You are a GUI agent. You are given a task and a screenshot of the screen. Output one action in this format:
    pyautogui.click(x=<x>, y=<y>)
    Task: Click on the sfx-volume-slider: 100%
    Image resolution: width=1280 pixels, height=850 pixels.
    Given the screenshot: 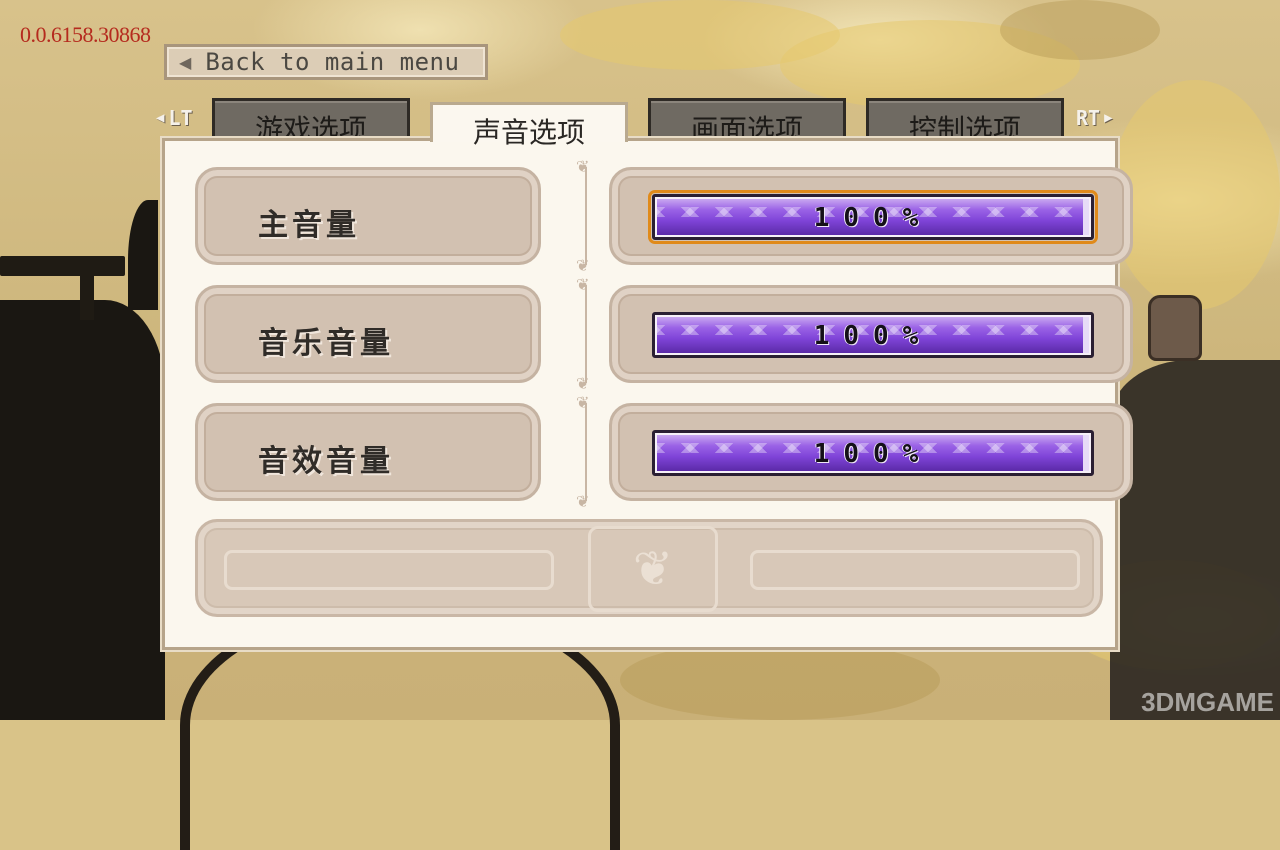 What is the action you would take?
    pyautogui.click(x=873, y=453)
    